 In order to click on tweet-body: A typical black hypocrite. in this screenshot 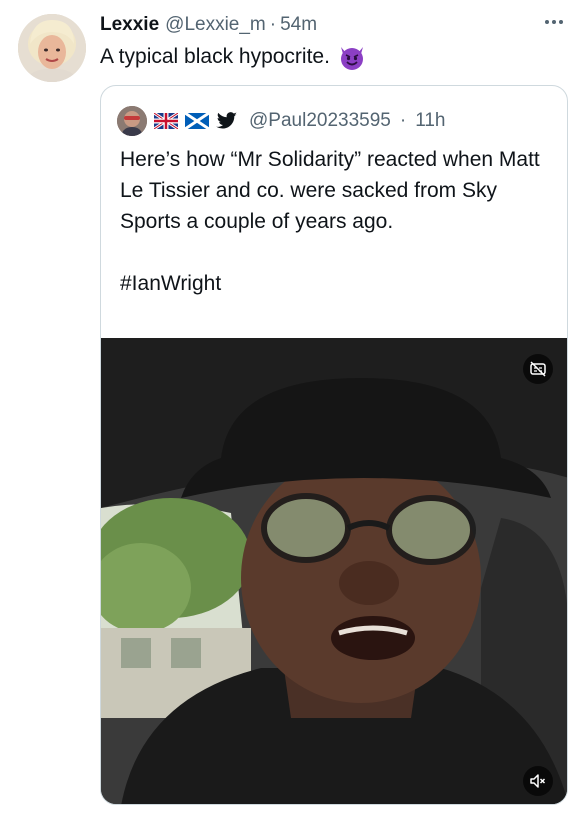, I will do `click(333, 57)`.